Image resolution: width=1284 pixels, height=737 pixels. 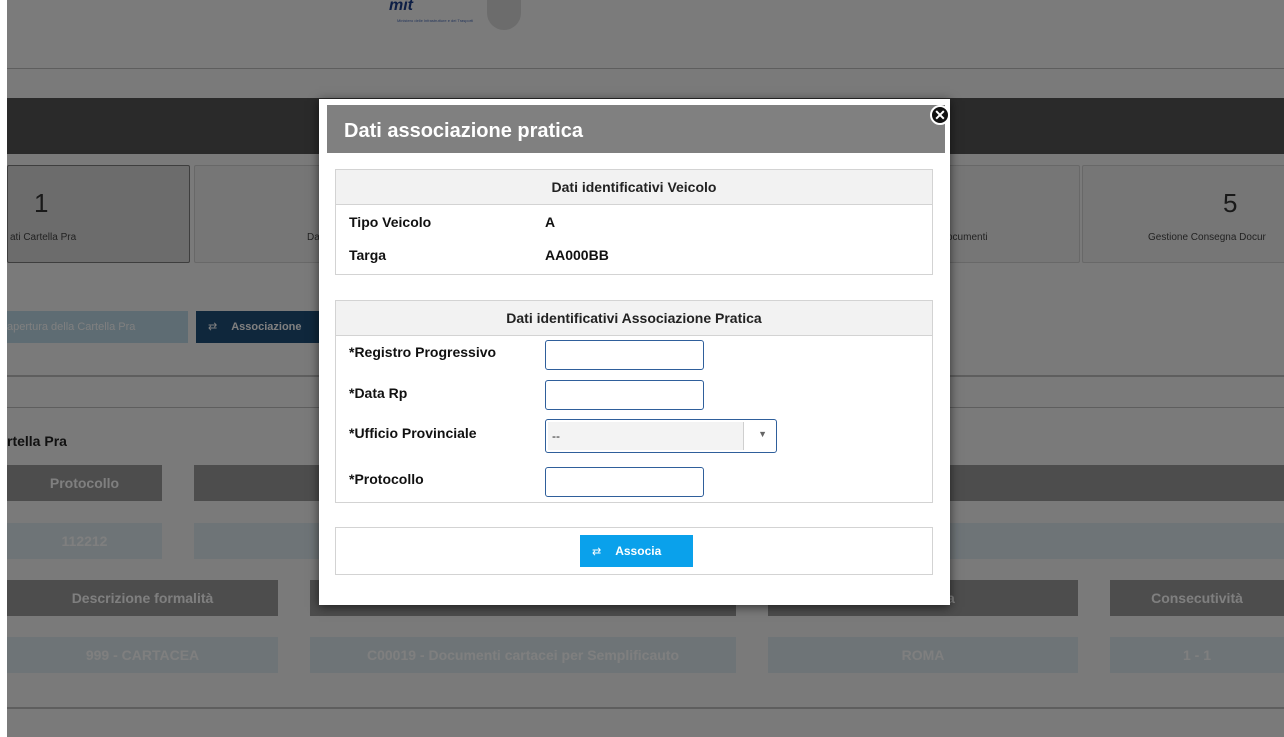 What do you see at coordinates (636, 129) in the screenshot?
I see `dialog-header: Dati associazione pratica` at bounding box center [636, 129].